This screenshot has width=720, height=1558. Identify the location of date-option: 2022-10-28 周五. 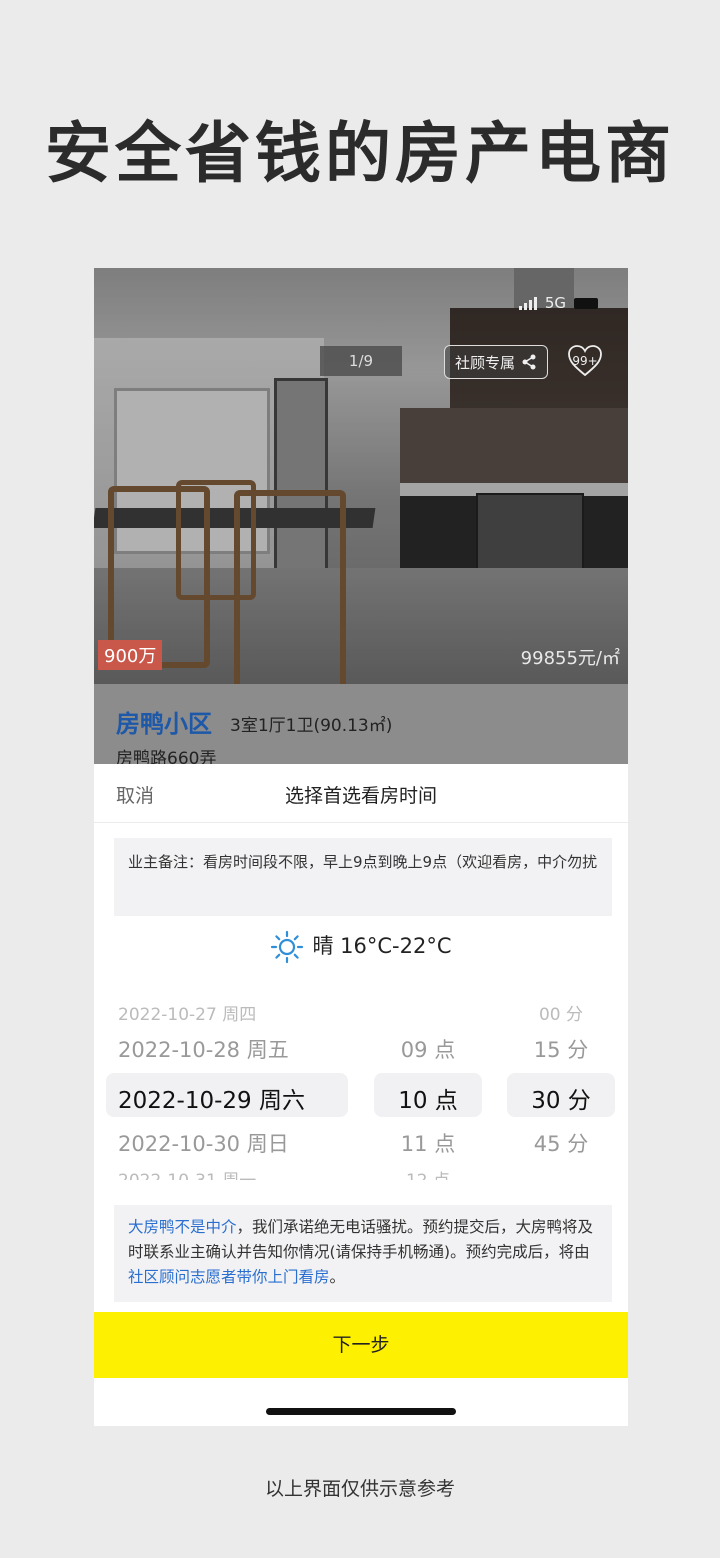
(203, 1049).